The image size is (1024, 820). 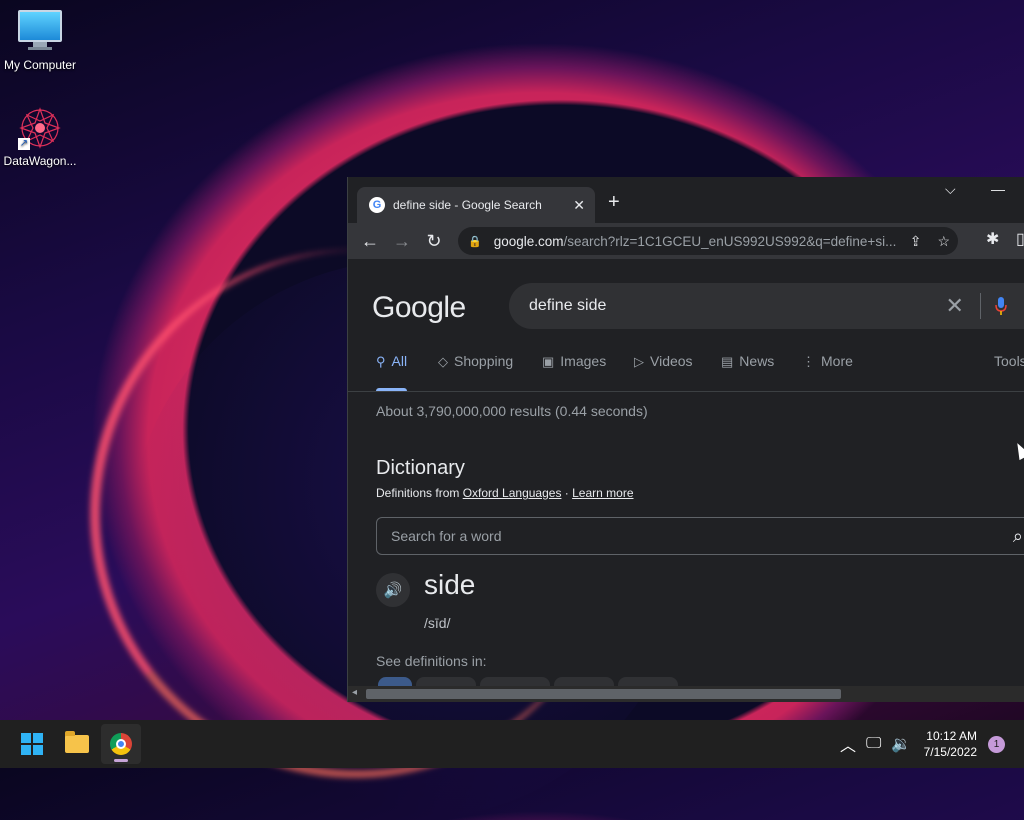 What do you see at coordinates (434, 241) in the screenshot?
I see `reload-button: ↻` at bounding box center [434, 241].